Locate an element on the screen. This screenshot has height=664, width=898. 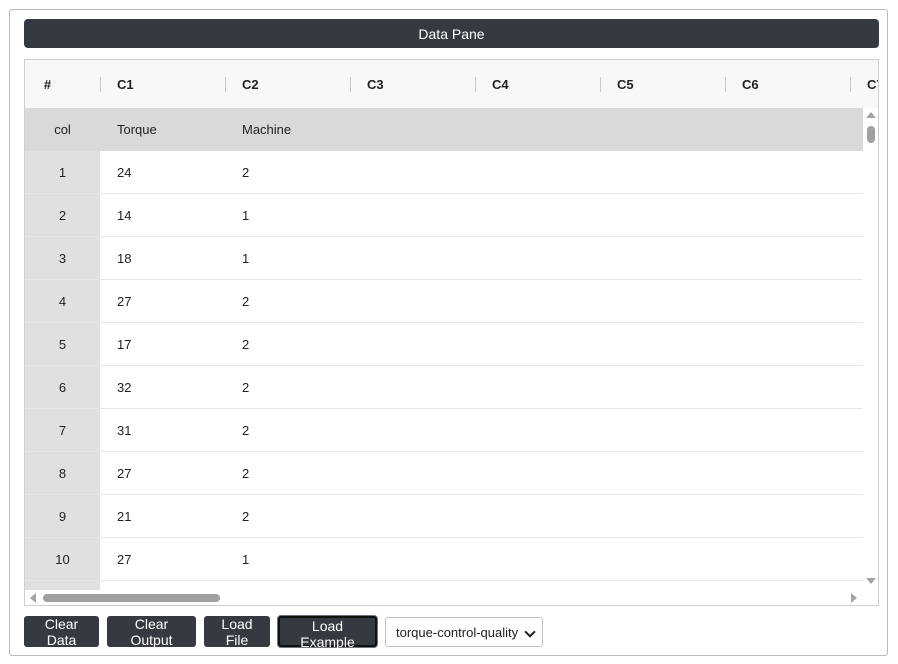
table-row: 10 27 1 is located at coordinates (444, 559).